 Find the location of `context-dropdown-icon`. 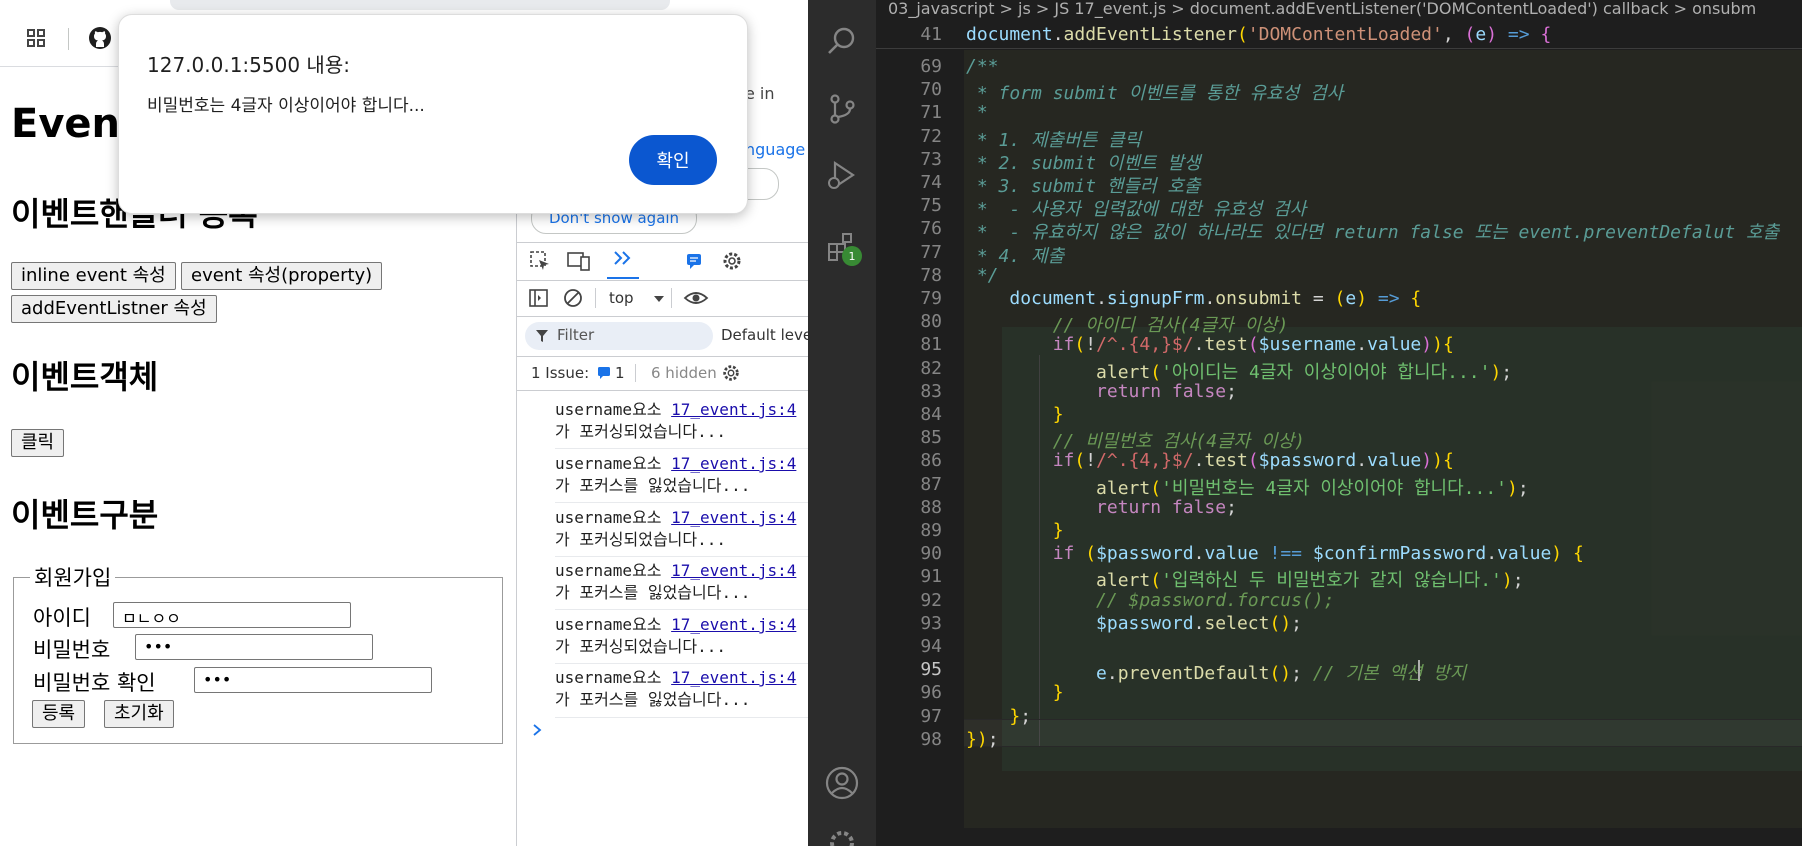

context-dropdown-icon is located at coordinates (659, 299).